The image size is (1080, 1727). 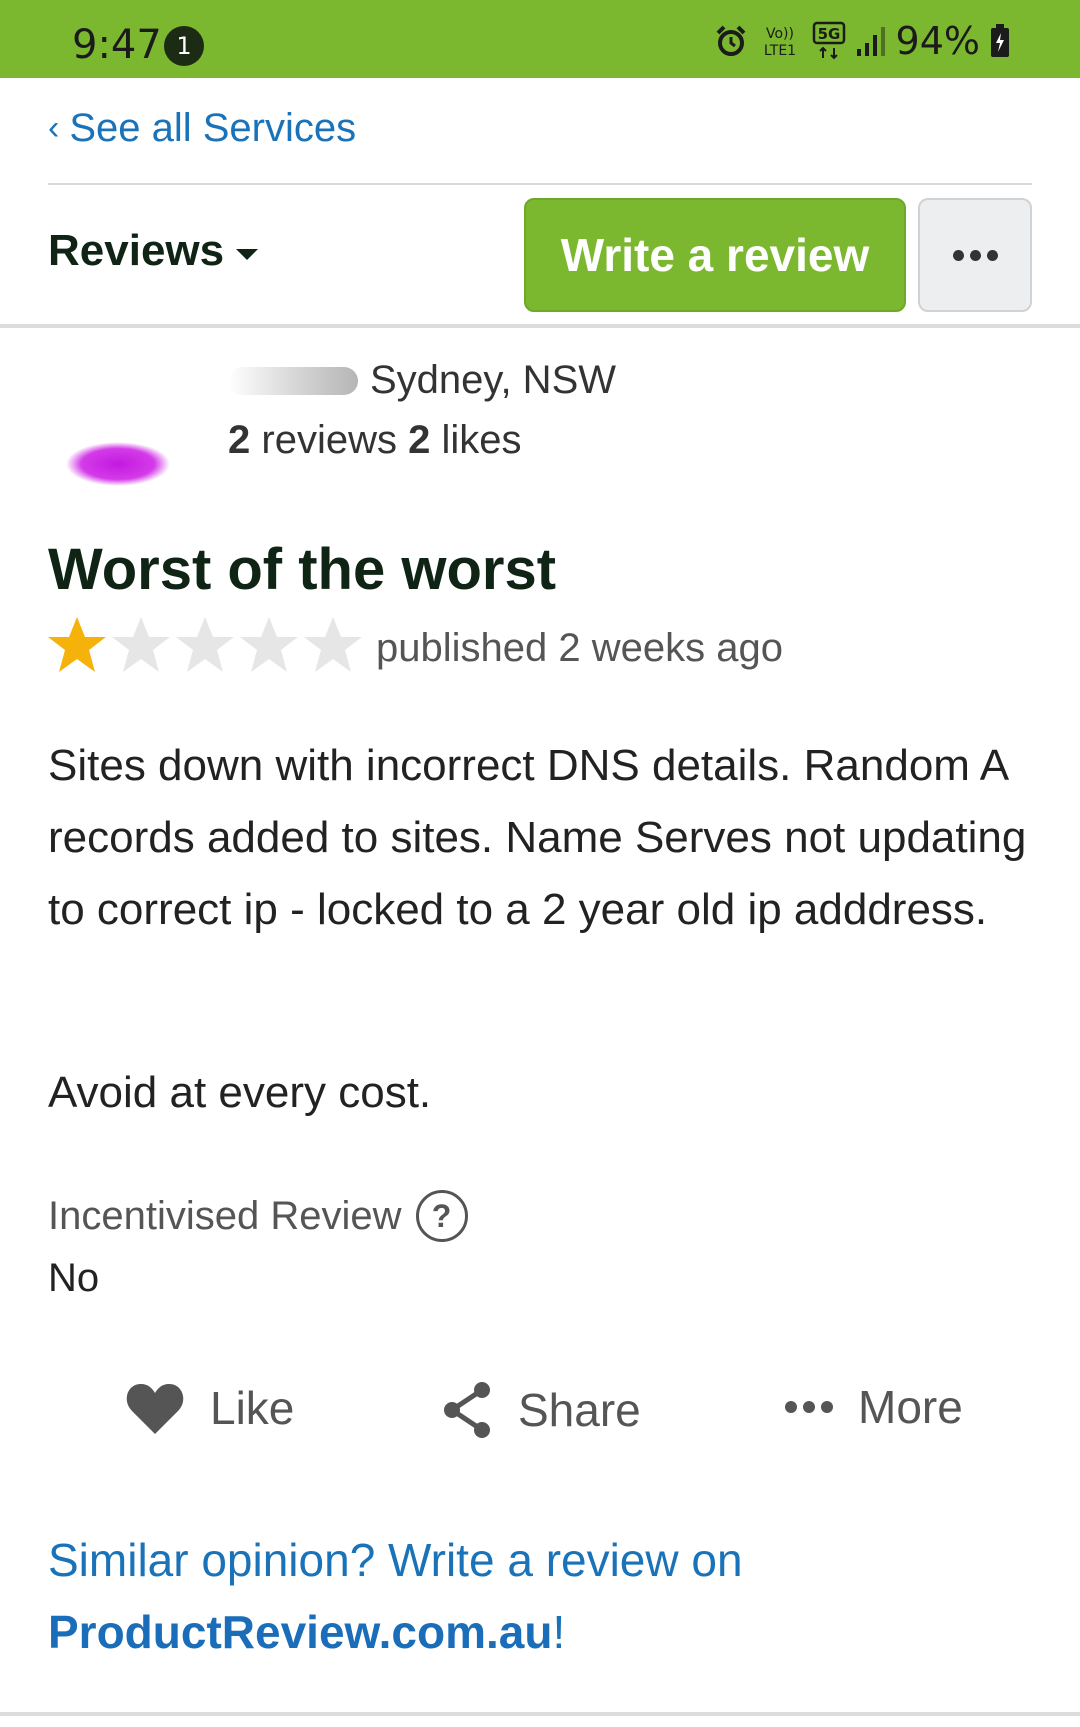 I want to click on cta-text: Similar opinion? Write a review on, so click(x=395, y=1560).